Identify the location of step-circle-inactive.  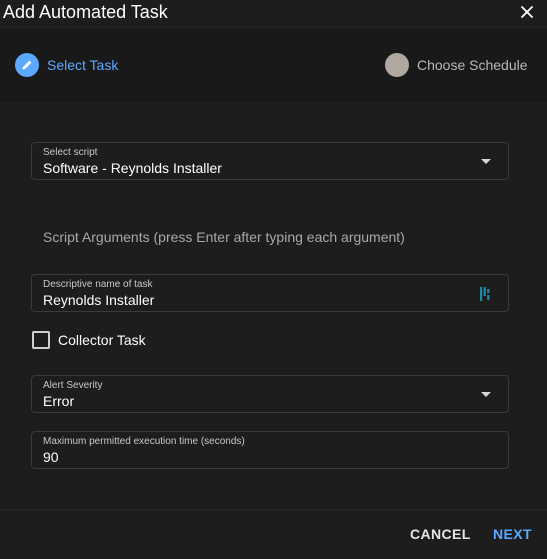
(397, 65).